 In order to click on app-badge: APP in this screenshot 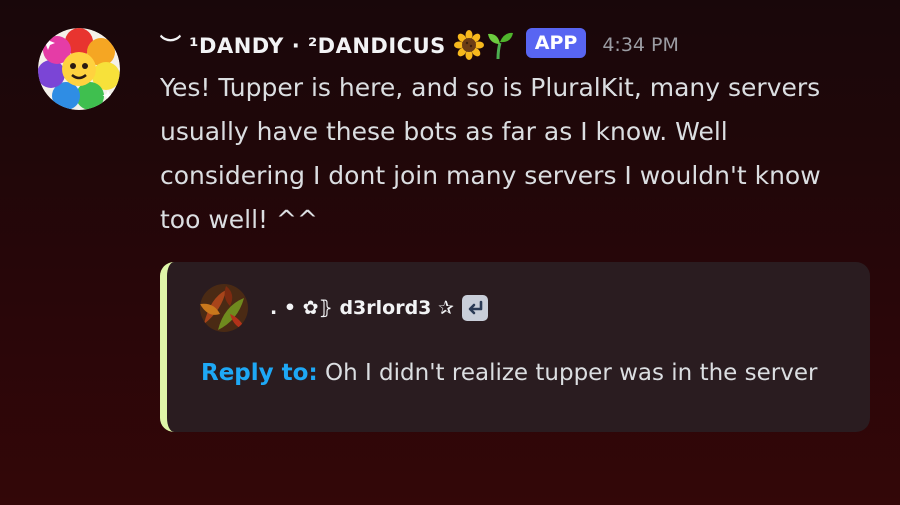, I will do `click(556, 43)`.